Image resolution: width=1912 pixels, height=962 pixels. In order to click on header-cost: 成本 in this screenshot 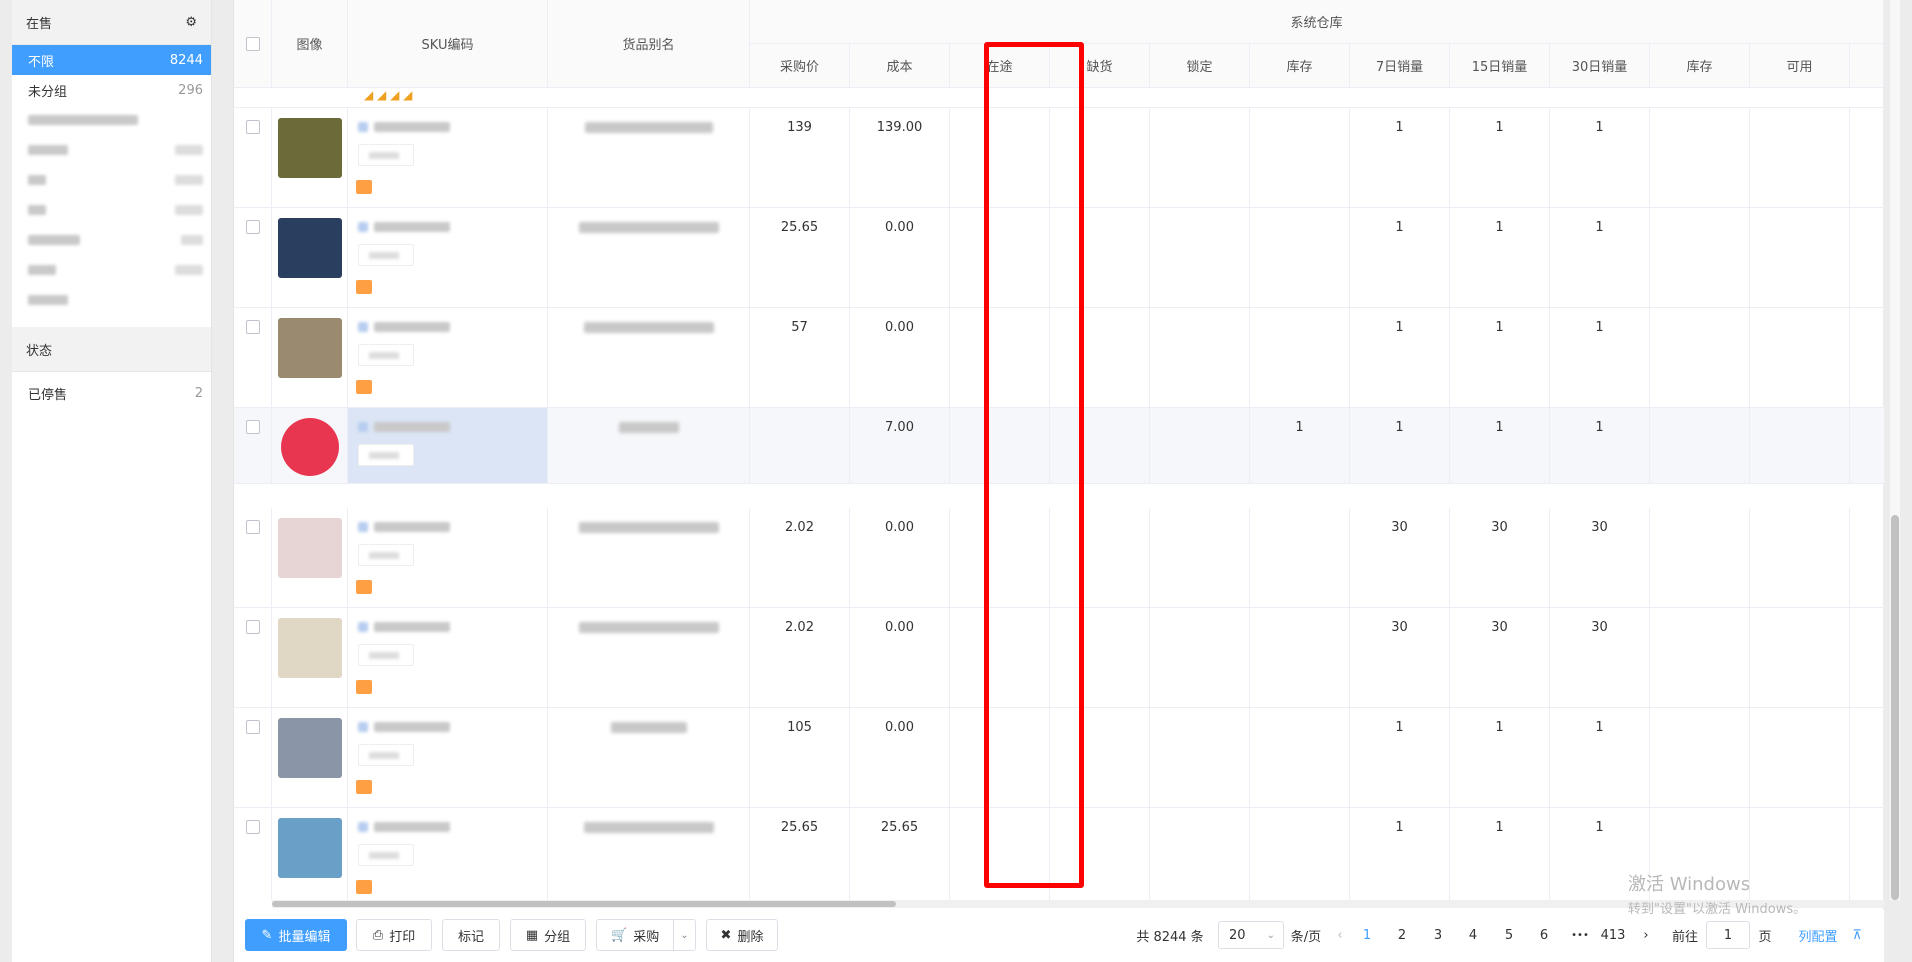, I will do `click(900, 66)`.